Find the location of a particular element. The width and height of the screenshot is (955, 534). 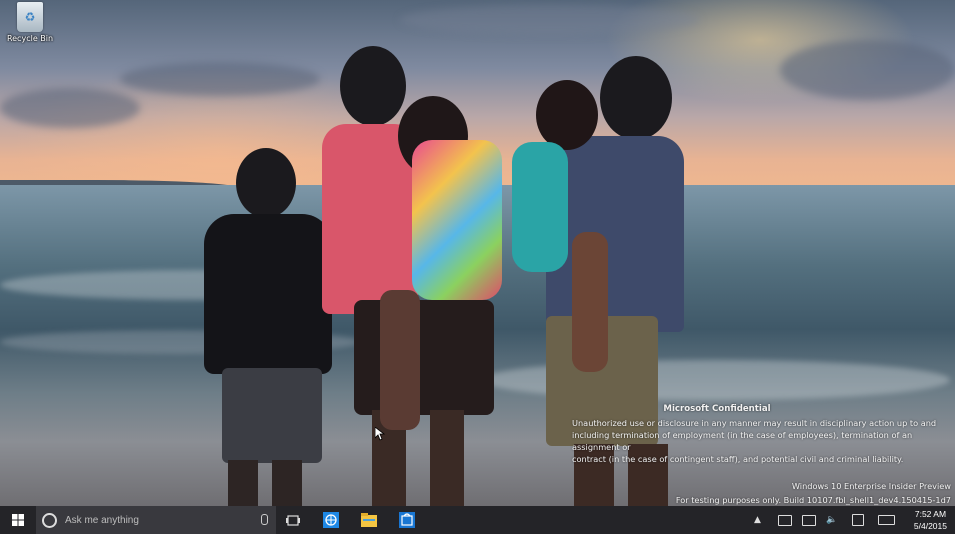

small-girl-teal-top is located at coordinates (540, 207).